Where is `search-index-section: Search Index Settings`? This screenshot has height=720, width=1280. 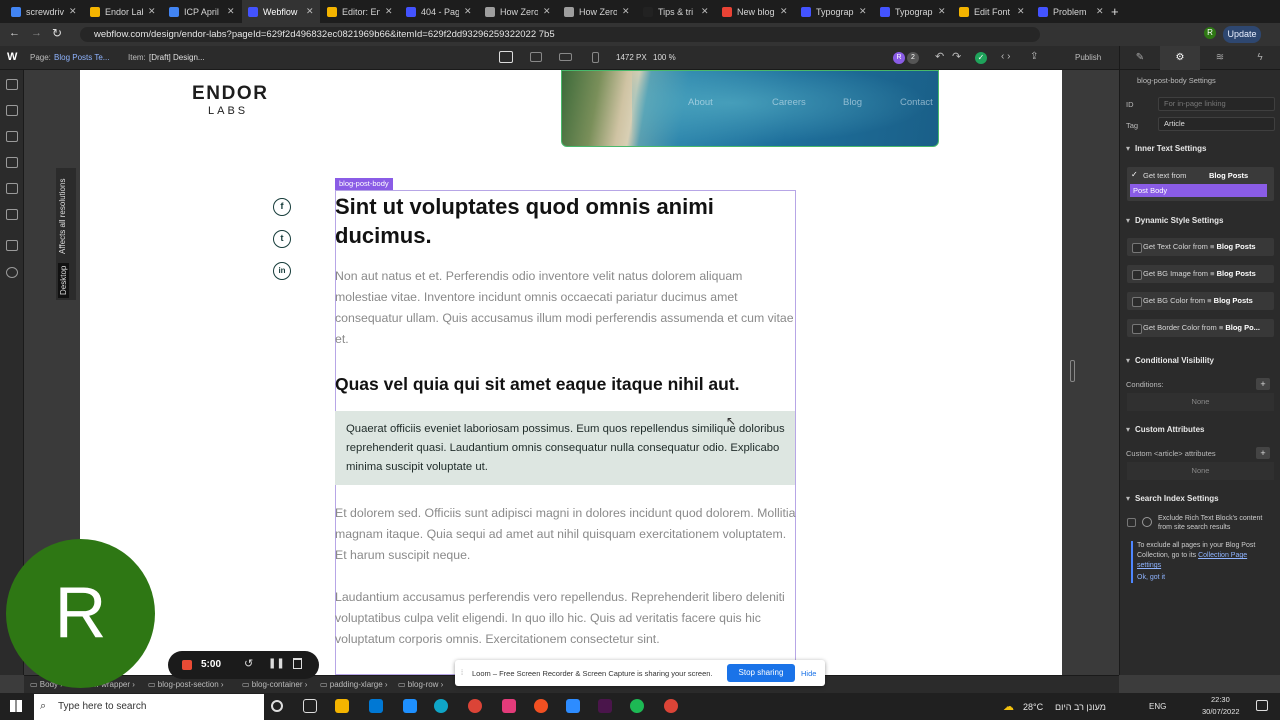 search-index-section: Search Index Settings is located at coordinates (1172, 498).